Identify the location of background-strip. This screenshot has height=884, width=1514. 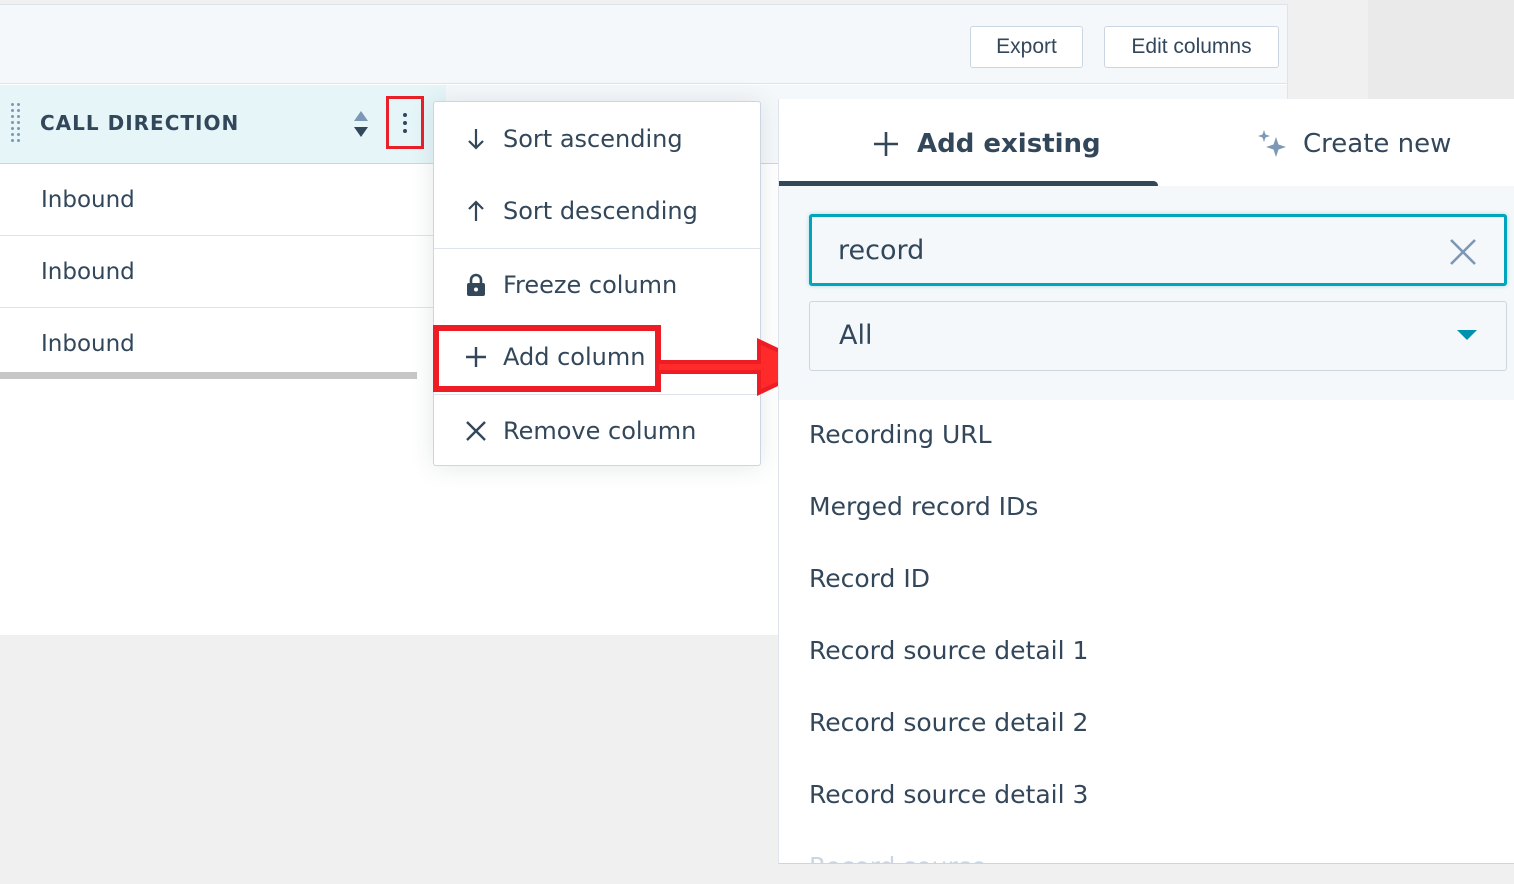
(1441, 49).